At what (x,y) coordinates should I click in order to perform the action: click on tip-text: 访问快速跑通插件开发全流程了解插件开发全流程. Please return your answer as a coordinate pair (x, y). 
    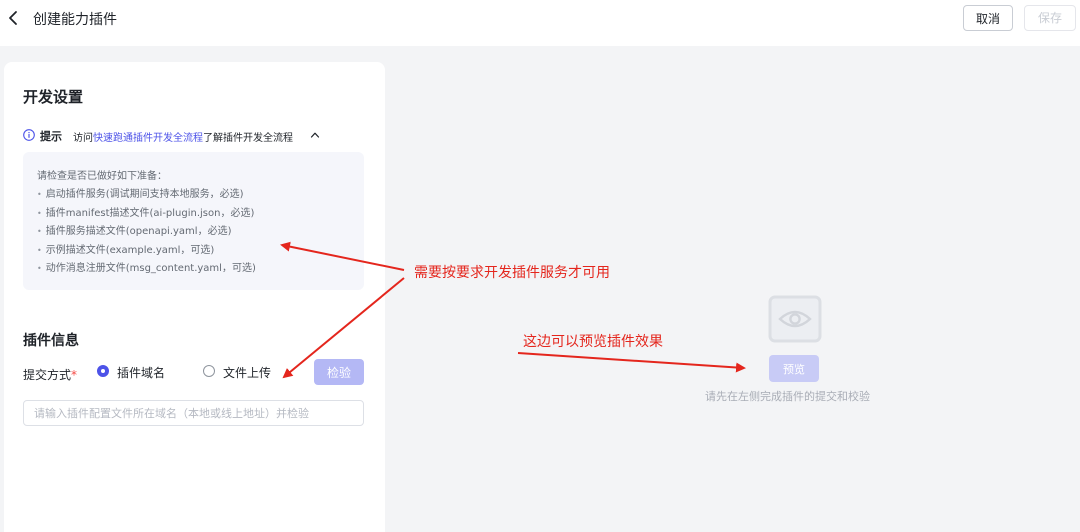
    Looking at the image, I should click on (183, 136).